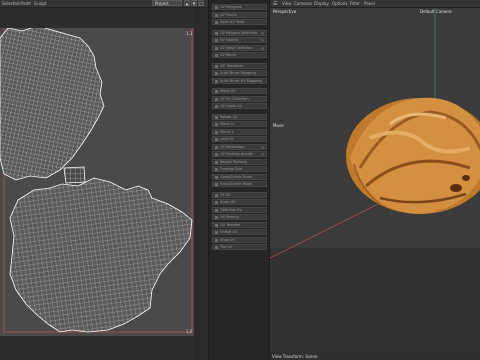 This screenshot has width=480, height=360. Describe the element at coordinates (162, 3) in the screenshot. I see `project-select-value: Project` at that location.